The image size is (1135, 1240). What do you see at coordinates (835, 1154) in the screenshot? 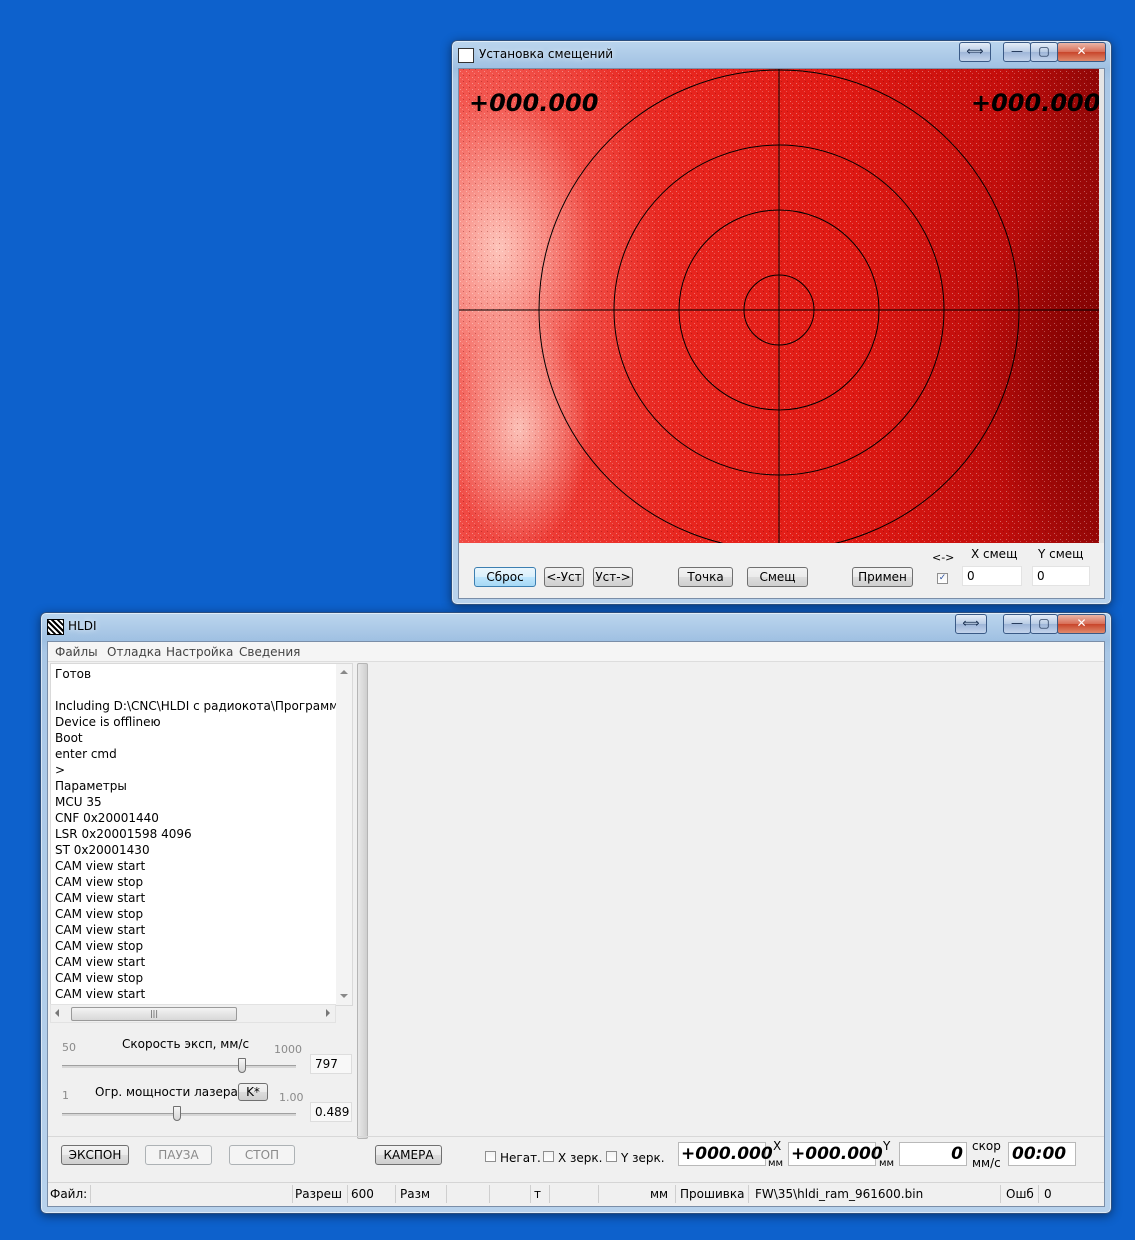
I see `y-position-display: +000.000` at bounding box center [835, 1154].